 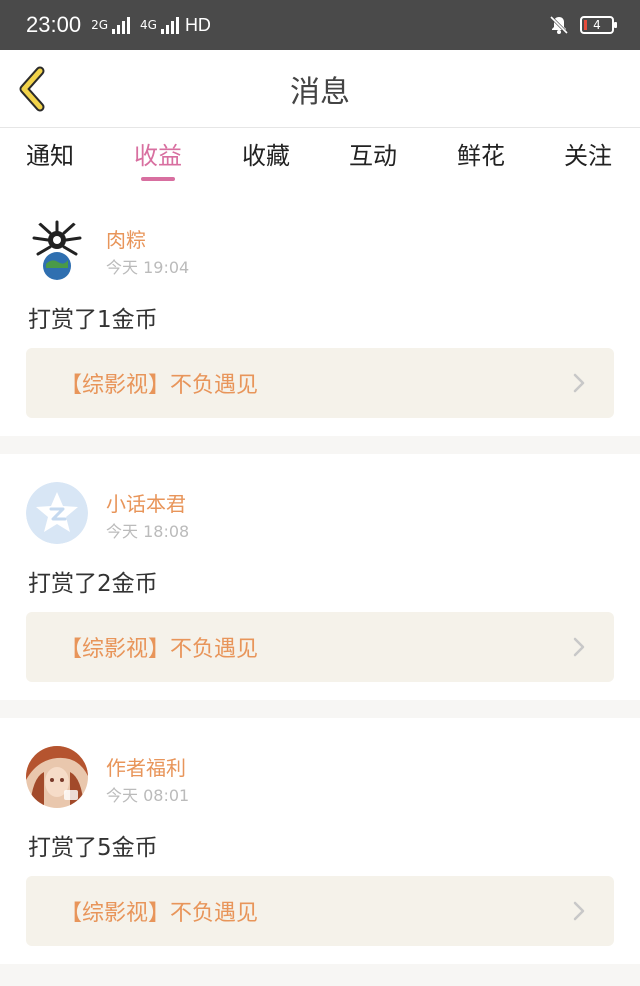 What do you see at coordinates (33, 89) in the screenshot?
I see `back-button` at bounding box center [33, 89].